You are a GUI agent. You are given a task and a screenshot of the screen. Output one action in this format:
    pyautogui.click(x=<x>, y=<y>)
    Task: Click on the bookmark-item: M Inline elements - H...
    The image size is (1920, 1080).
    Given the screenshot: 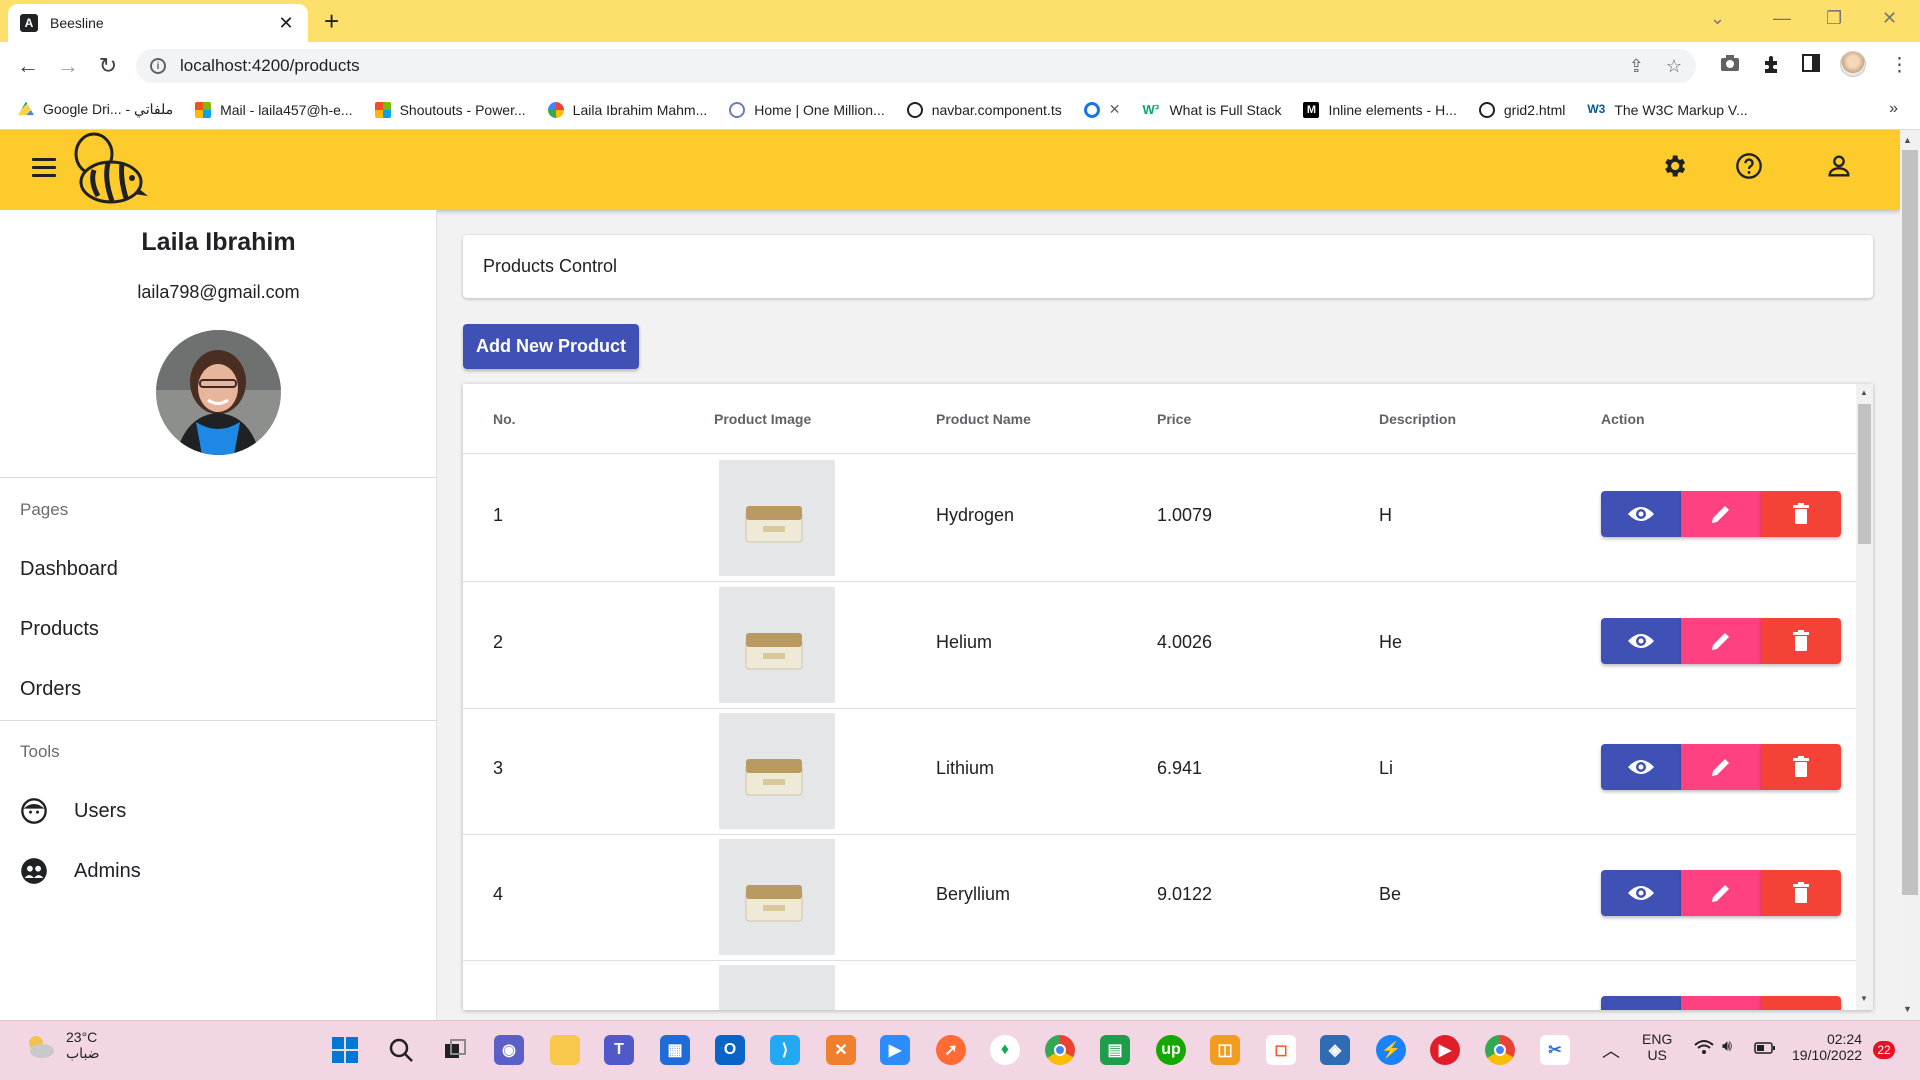 What is the action you would take?
    pyautogui.click(x=1380, y=109)
    